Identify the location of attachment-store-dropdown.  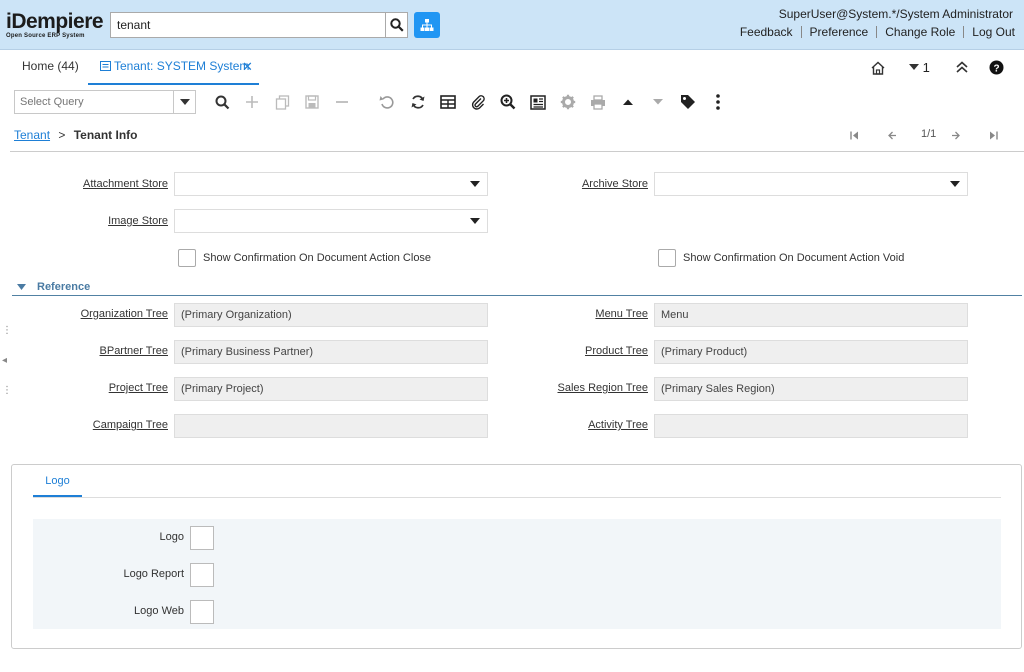
(475, 184).